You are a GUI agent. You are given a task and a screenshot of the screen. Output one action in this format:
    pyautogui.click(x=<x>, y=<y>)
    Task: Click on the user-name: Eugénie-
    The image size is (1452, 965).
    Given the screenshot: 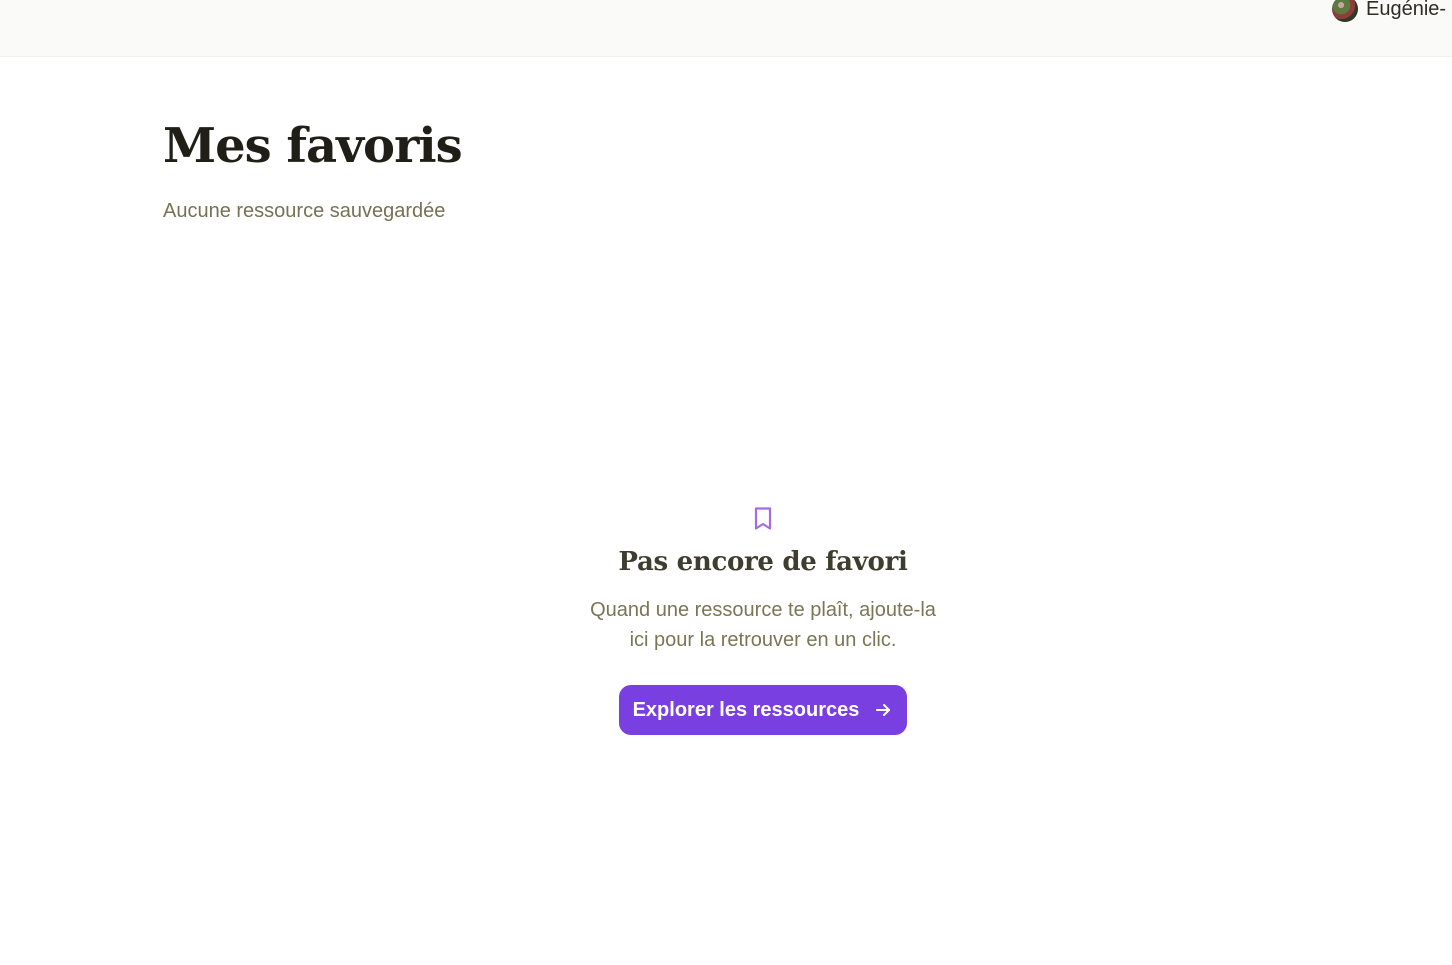 What is the action you would take?
    pyautogui.click(x=1406, y=10)
    